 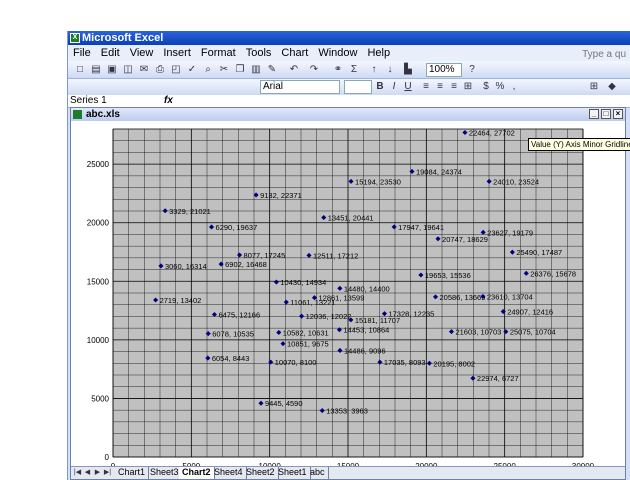 What do you see at coordinates (218, 53) in the screenshot?
I see `menu-format: Format` at bounding box center [218, 53].